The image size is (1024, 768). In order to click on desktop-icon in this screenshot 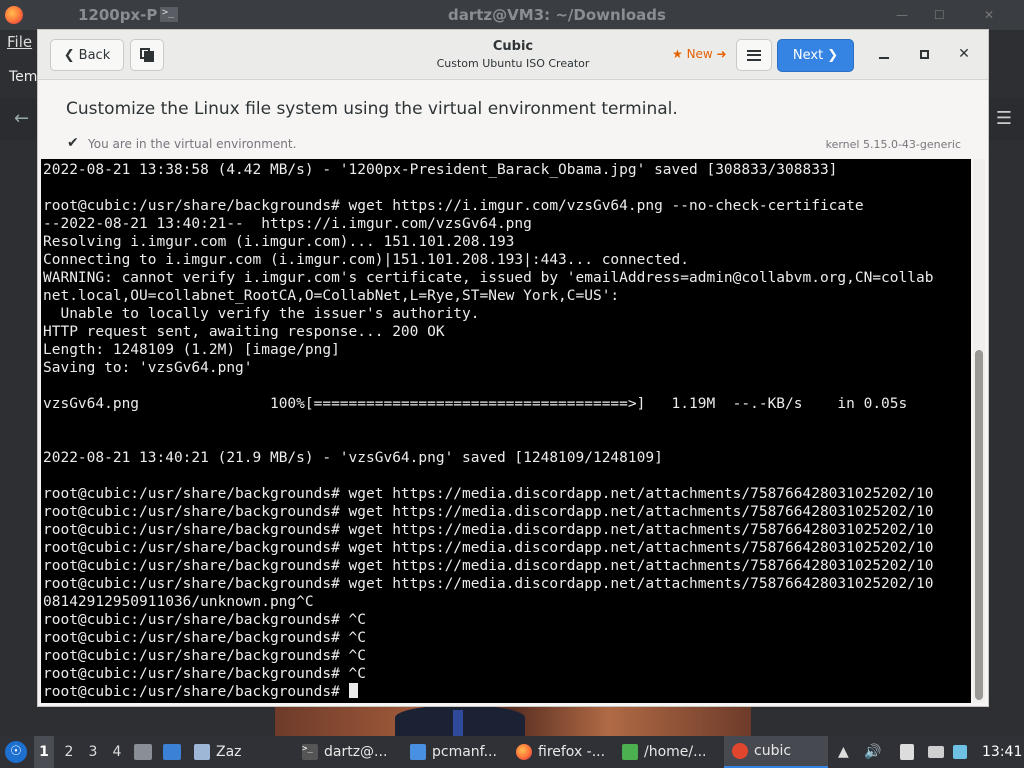, I will do `click(172, 752)`.